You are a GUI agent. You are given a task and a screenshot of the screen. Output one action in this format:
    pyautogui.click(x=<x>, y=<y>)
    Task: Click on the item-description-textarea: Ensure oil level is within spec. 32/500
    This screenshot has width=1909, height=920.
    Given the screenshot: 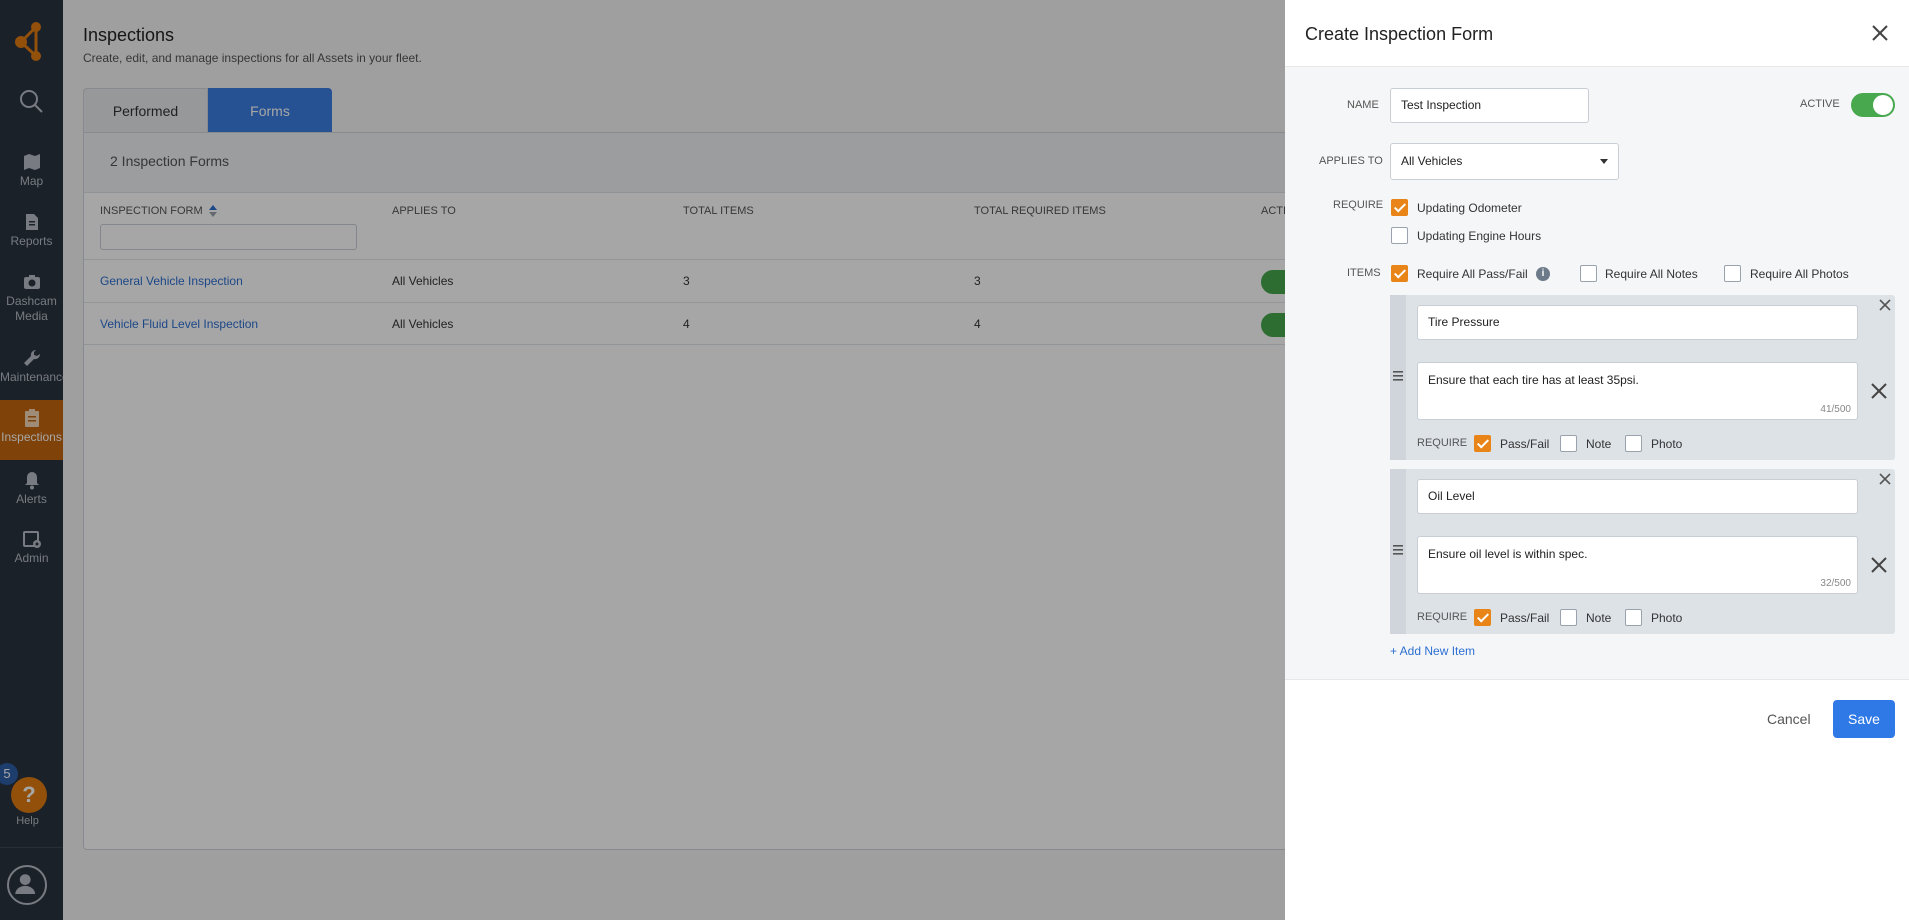 What is the action you would take?
    pyautogui.click(x=1637, y=565)
    